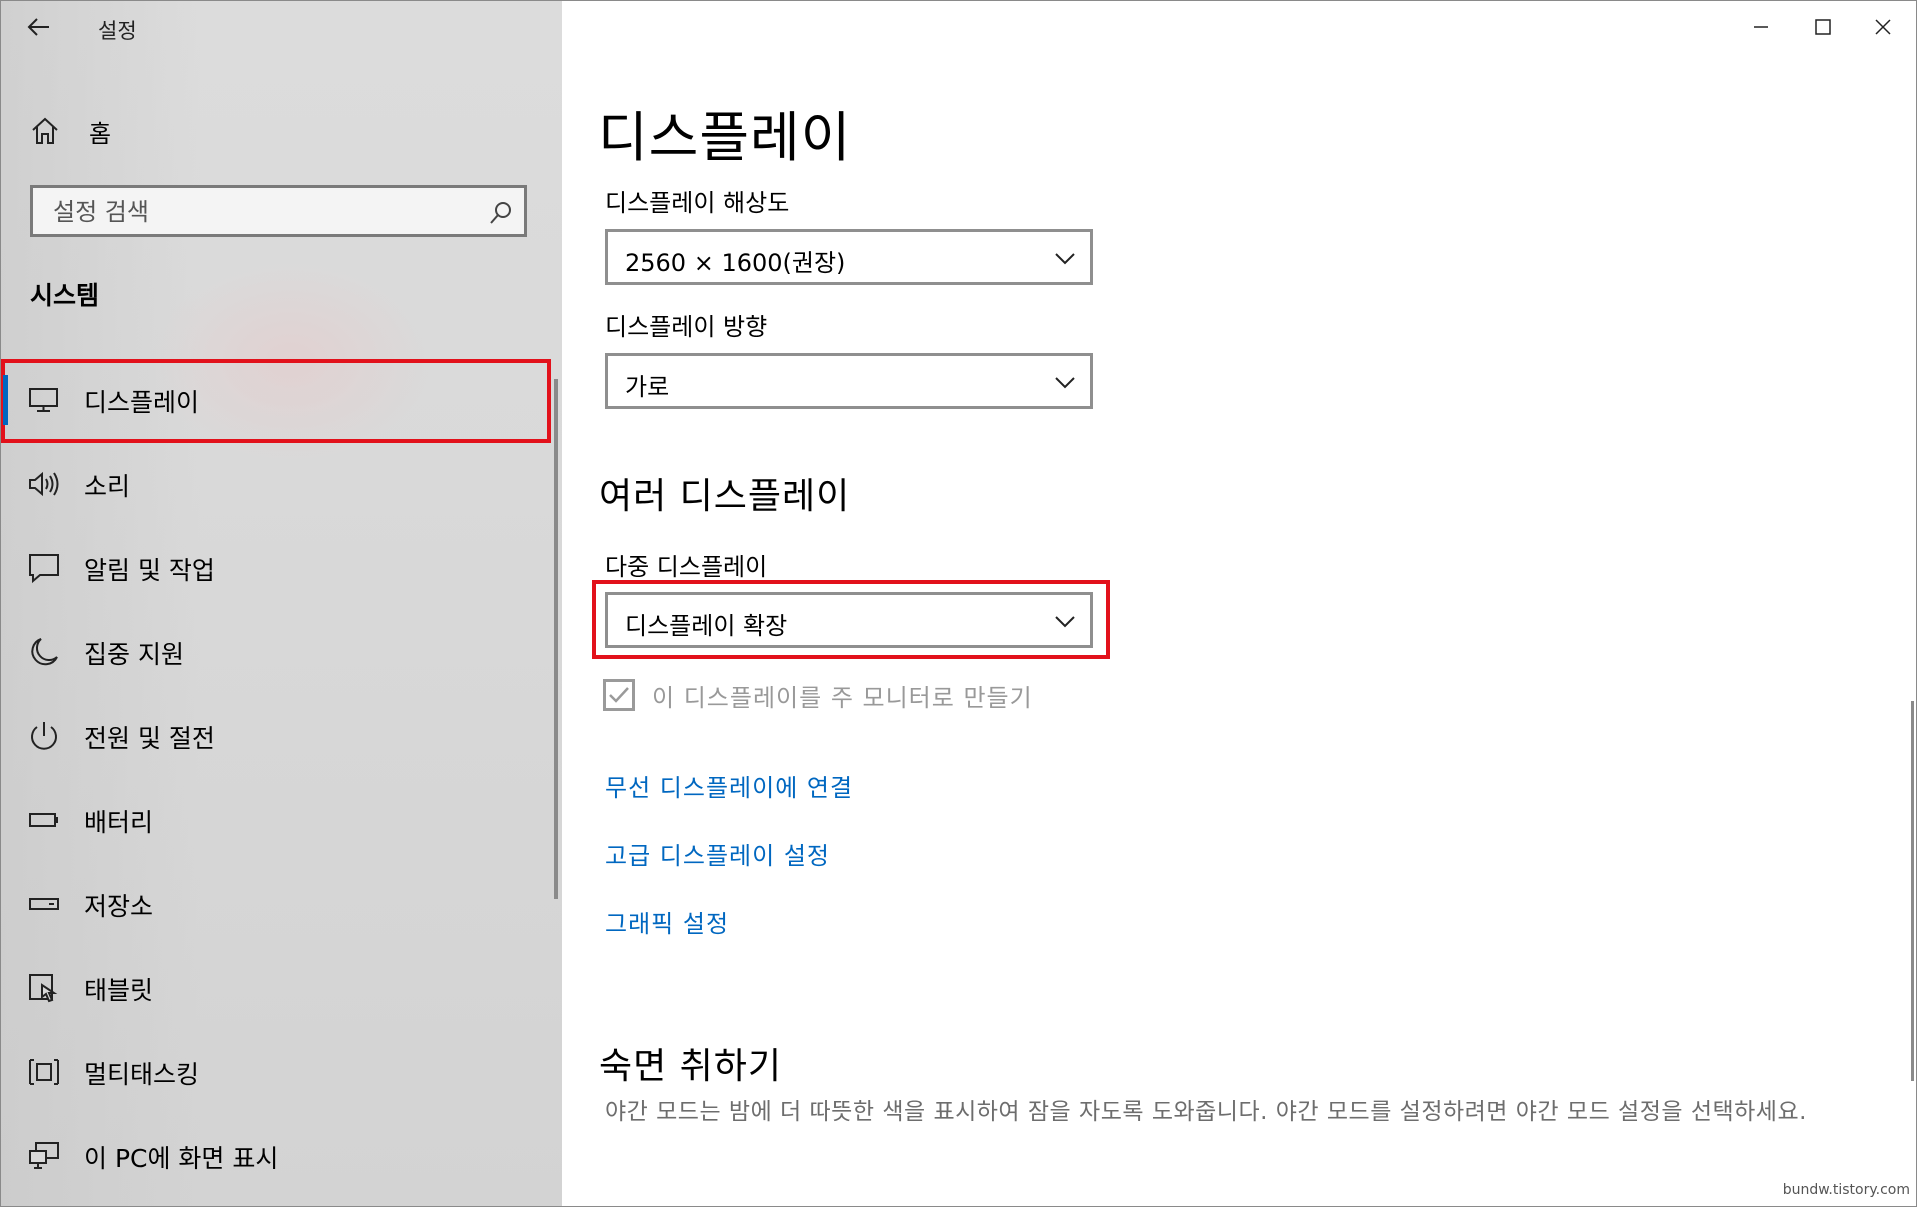 The image size is (1917, 1207). What do you see at coordinates (1912, 891) in the screenshot?
I see `content-scrollbar` at bounding box center [1912, 891].